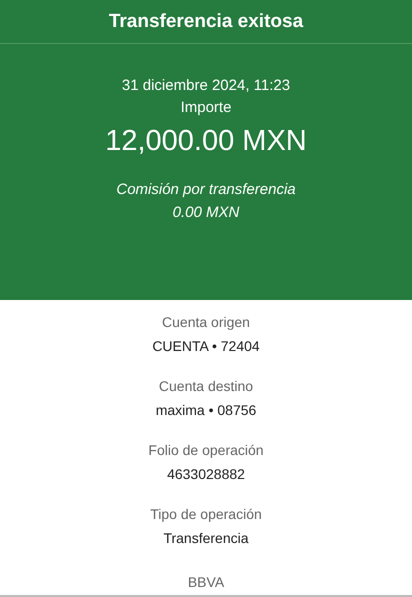  I want to click on amount-label: Importe, so click(206, 107).